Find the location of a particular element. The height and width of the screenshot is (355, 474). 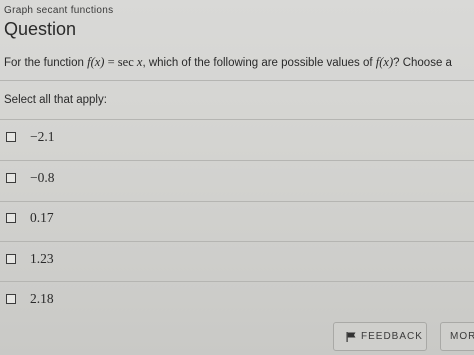

prompt-sec: sec is located at coordinates (127, 62).